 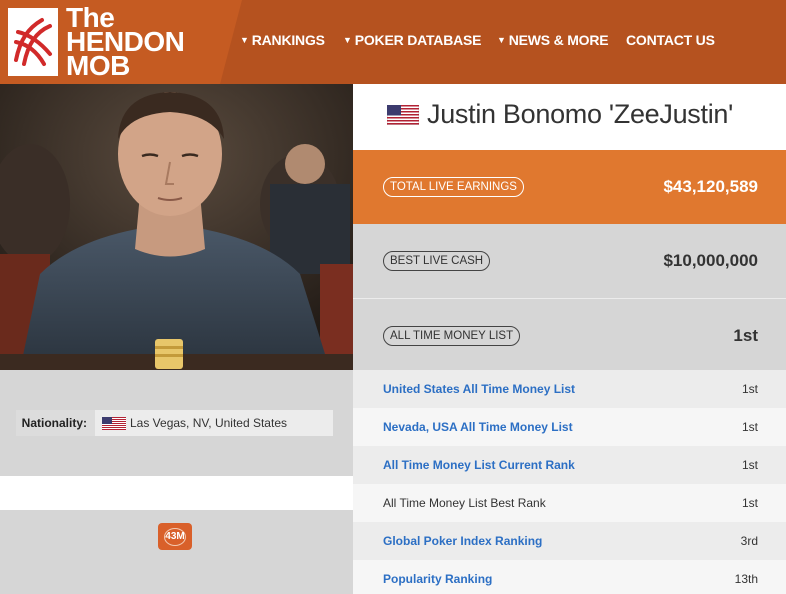 I want to click on ranking-row: Popularity Ranking 13th, so click(x=569, y=577).